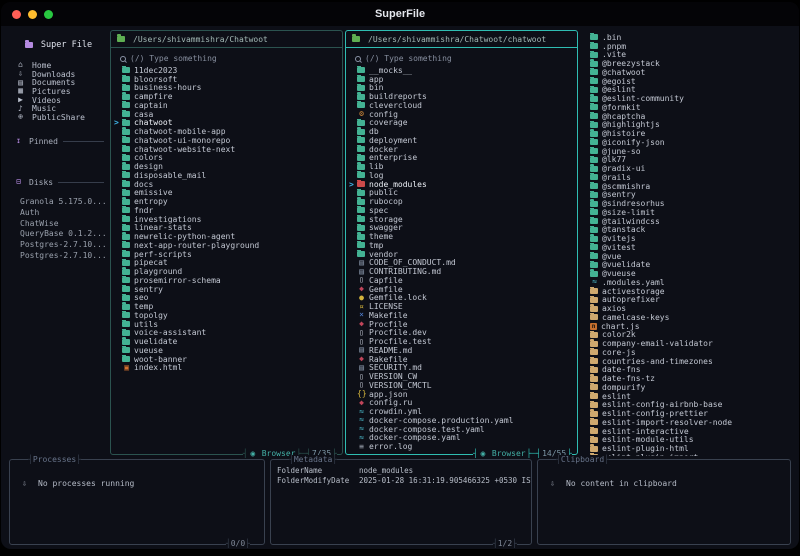  What do you see at coordinates (690, 89) in the screenshot?
I see `file-row: @eslint` at bounding box center [690, 89].